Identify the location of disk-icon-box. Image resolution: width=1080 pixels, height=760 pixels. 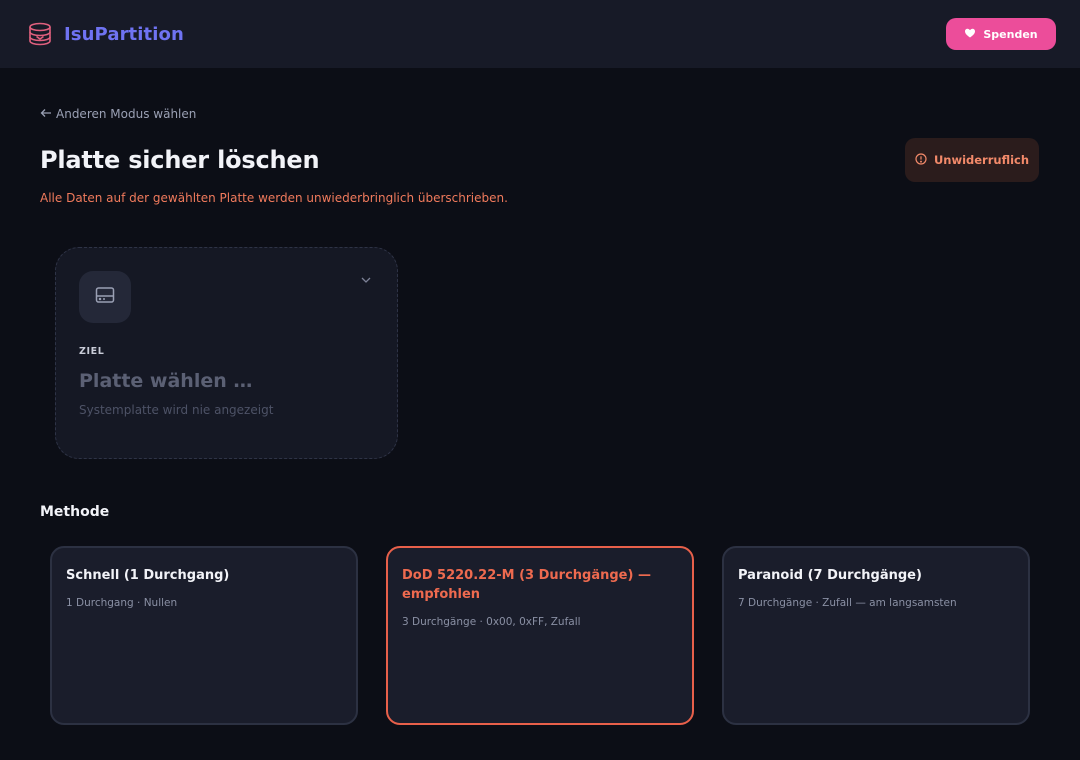
(105, 297).